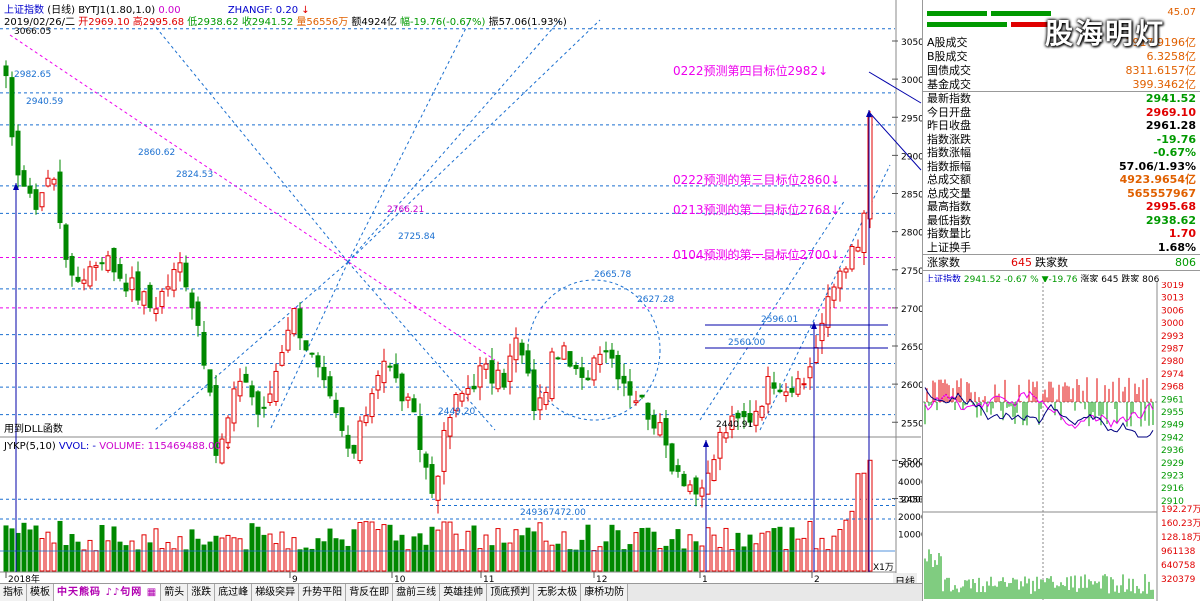 This screenshot has height=601, width=1200. Describe the element at coordinates (949, 70) in the screenshot. I see `market-label: 国债成交` at that location.